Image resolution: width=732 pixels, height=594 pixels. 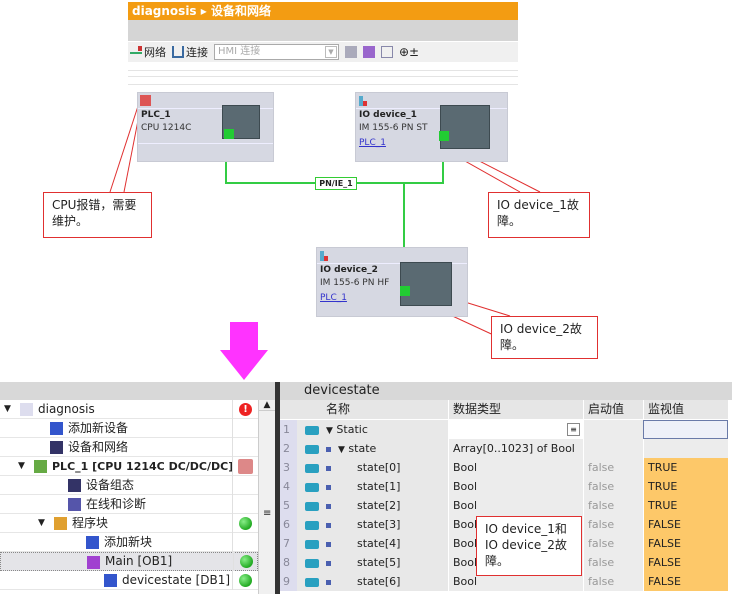 I want to click on tree-item: 设备组态, so click(x=129, y=485).